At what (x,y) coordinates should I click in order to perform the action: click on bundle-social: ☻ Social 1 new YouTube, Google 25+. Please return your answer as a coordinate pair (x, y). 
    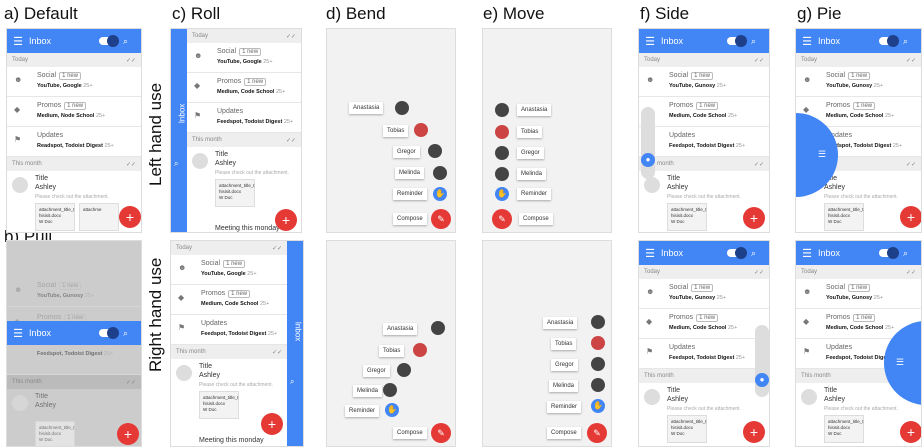
    Looking at the image, I should click on (244, 58).